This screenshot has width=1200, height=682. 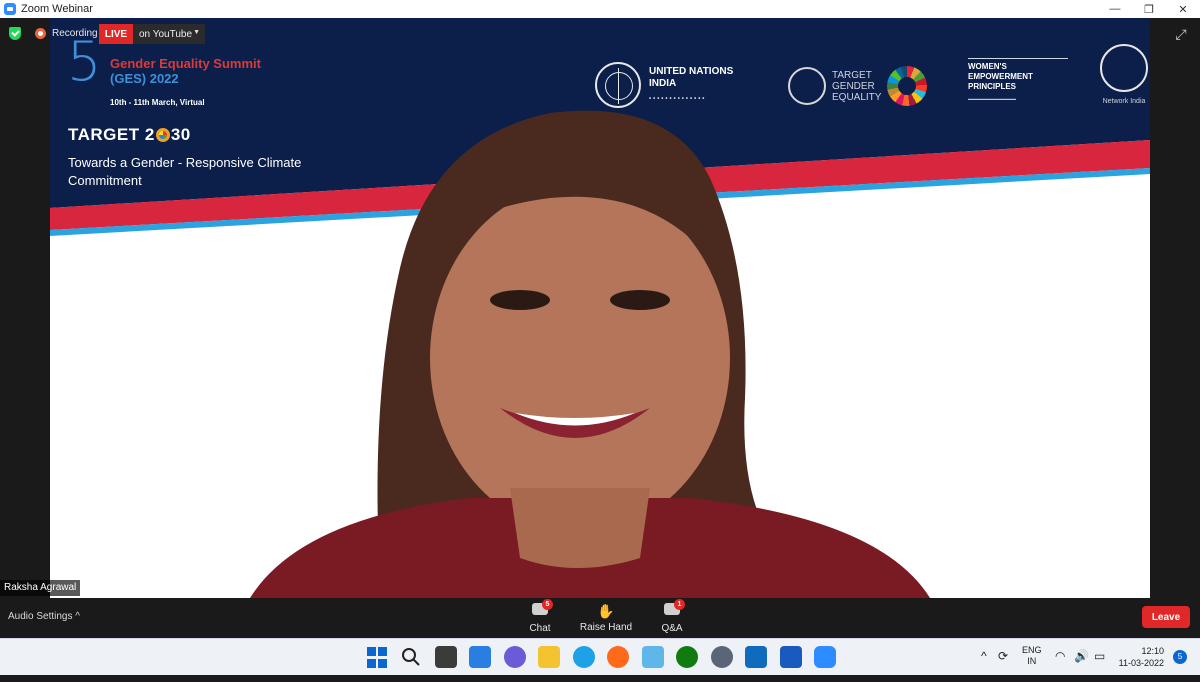 I want to click on live-stream-dropdown: on YouTube ▼, so click(x=169, y=34).